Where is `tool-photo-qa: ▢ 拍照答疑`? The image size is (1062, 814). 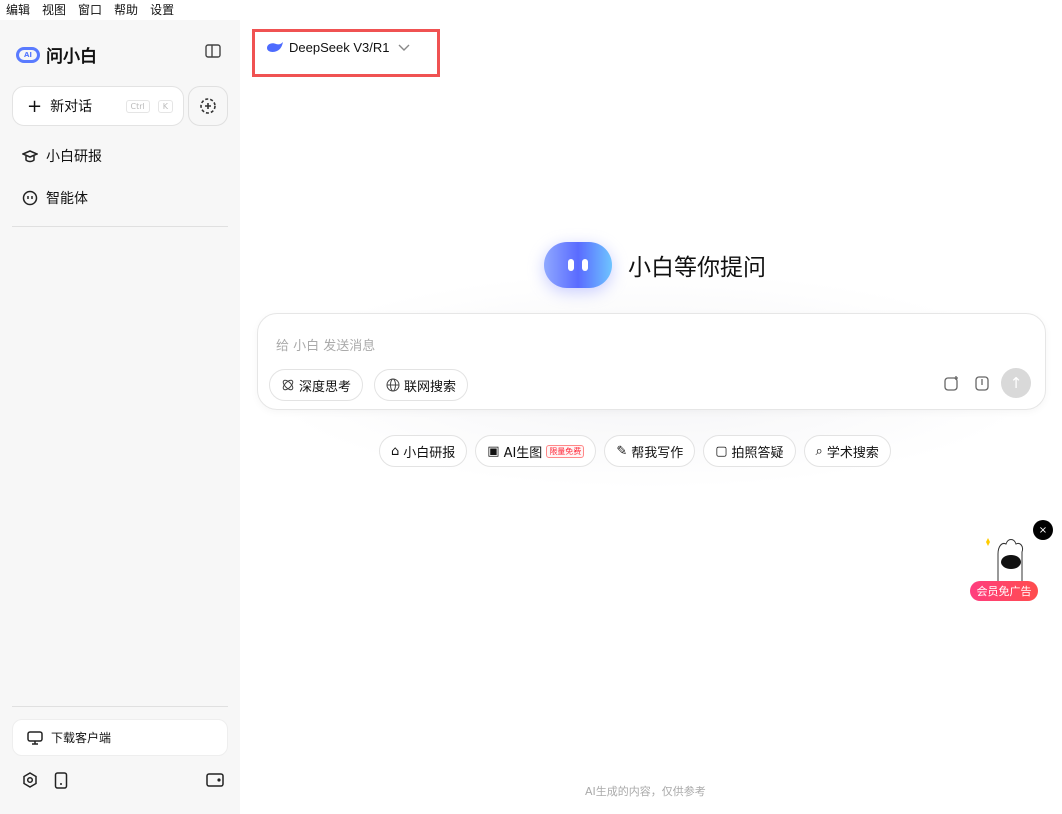 tool-photo-qa: ▢ 拍照答疑 is located at coordinates (749, 451).